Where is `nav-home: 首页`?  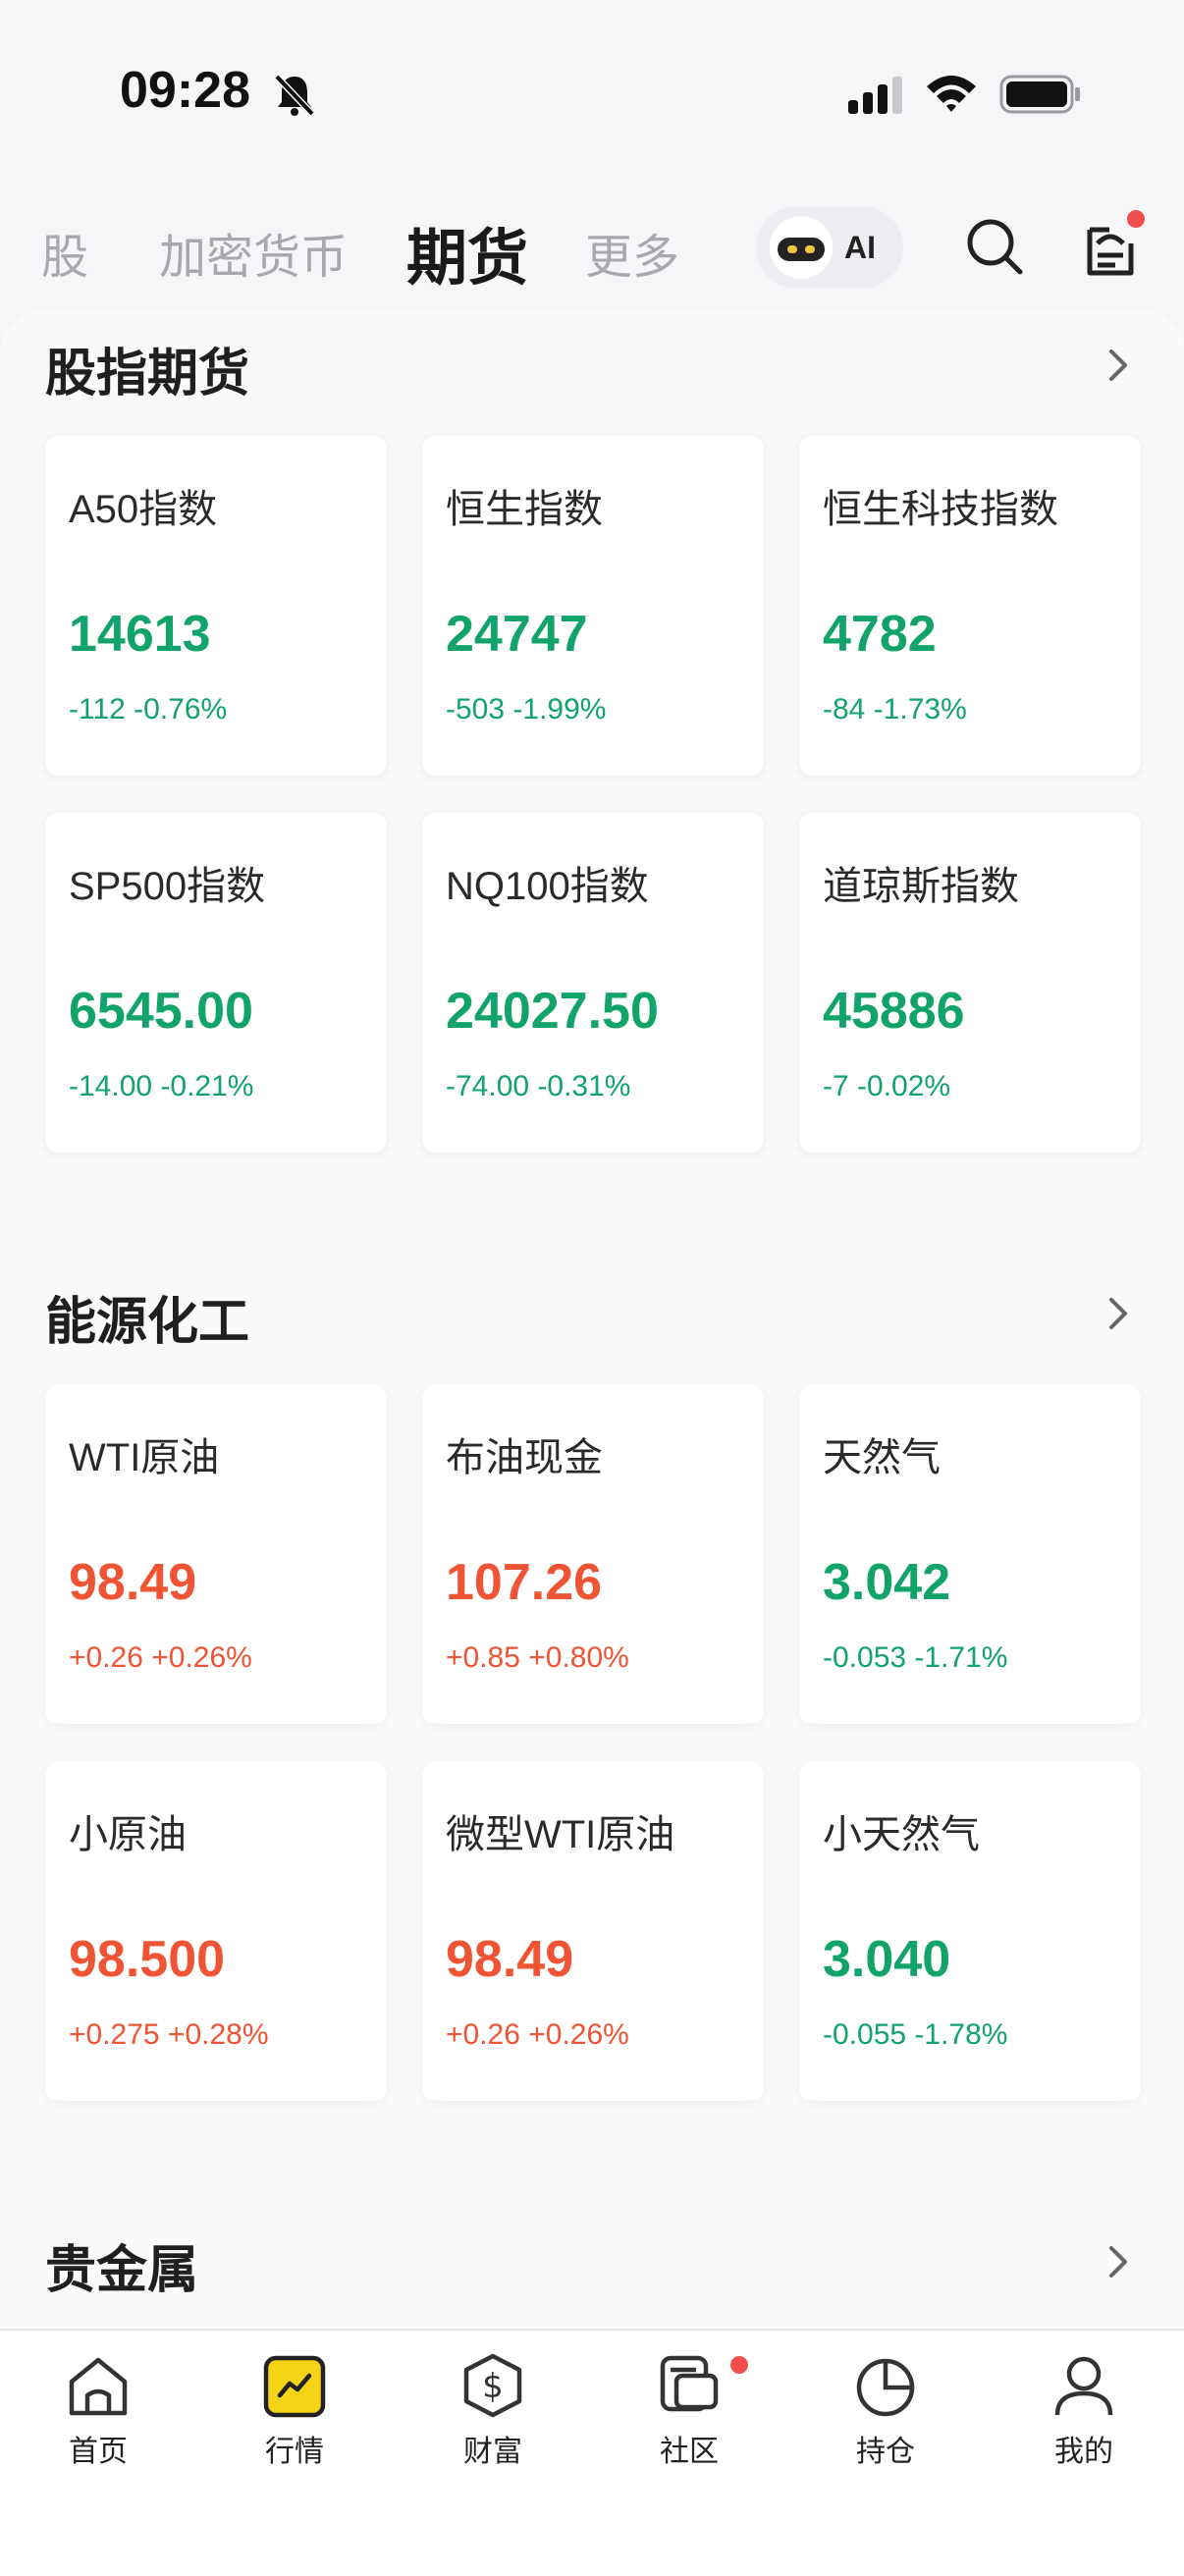
nav-home: 首页 is located at coordinates (98, 2411).